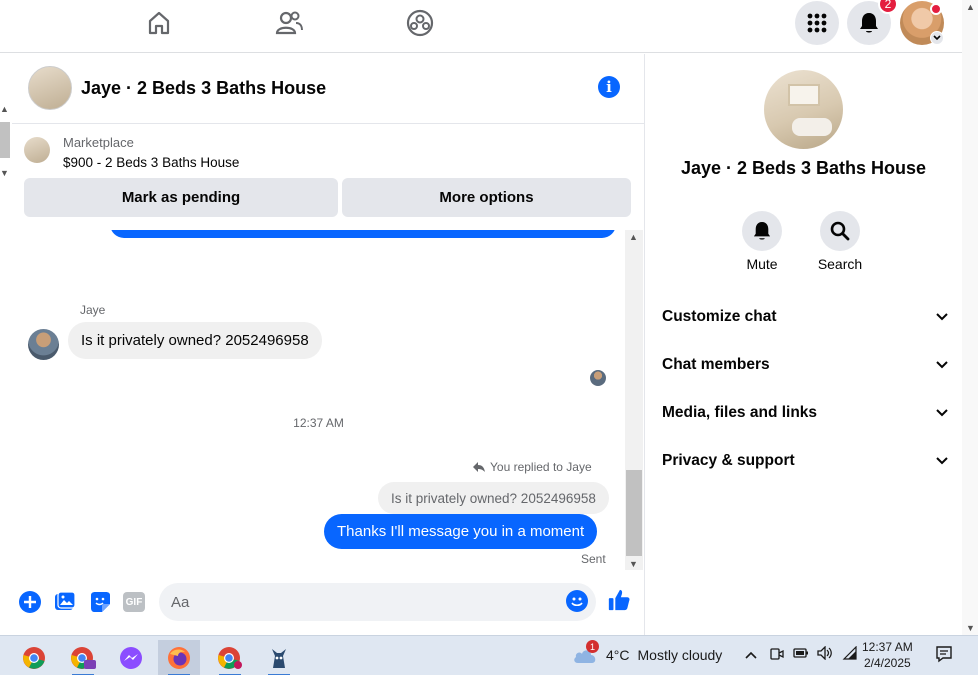  What do you see at coordinates (812, 127) in the screenshot?
I see `avatar-bed-graphic` at bounding box center [812, 127].